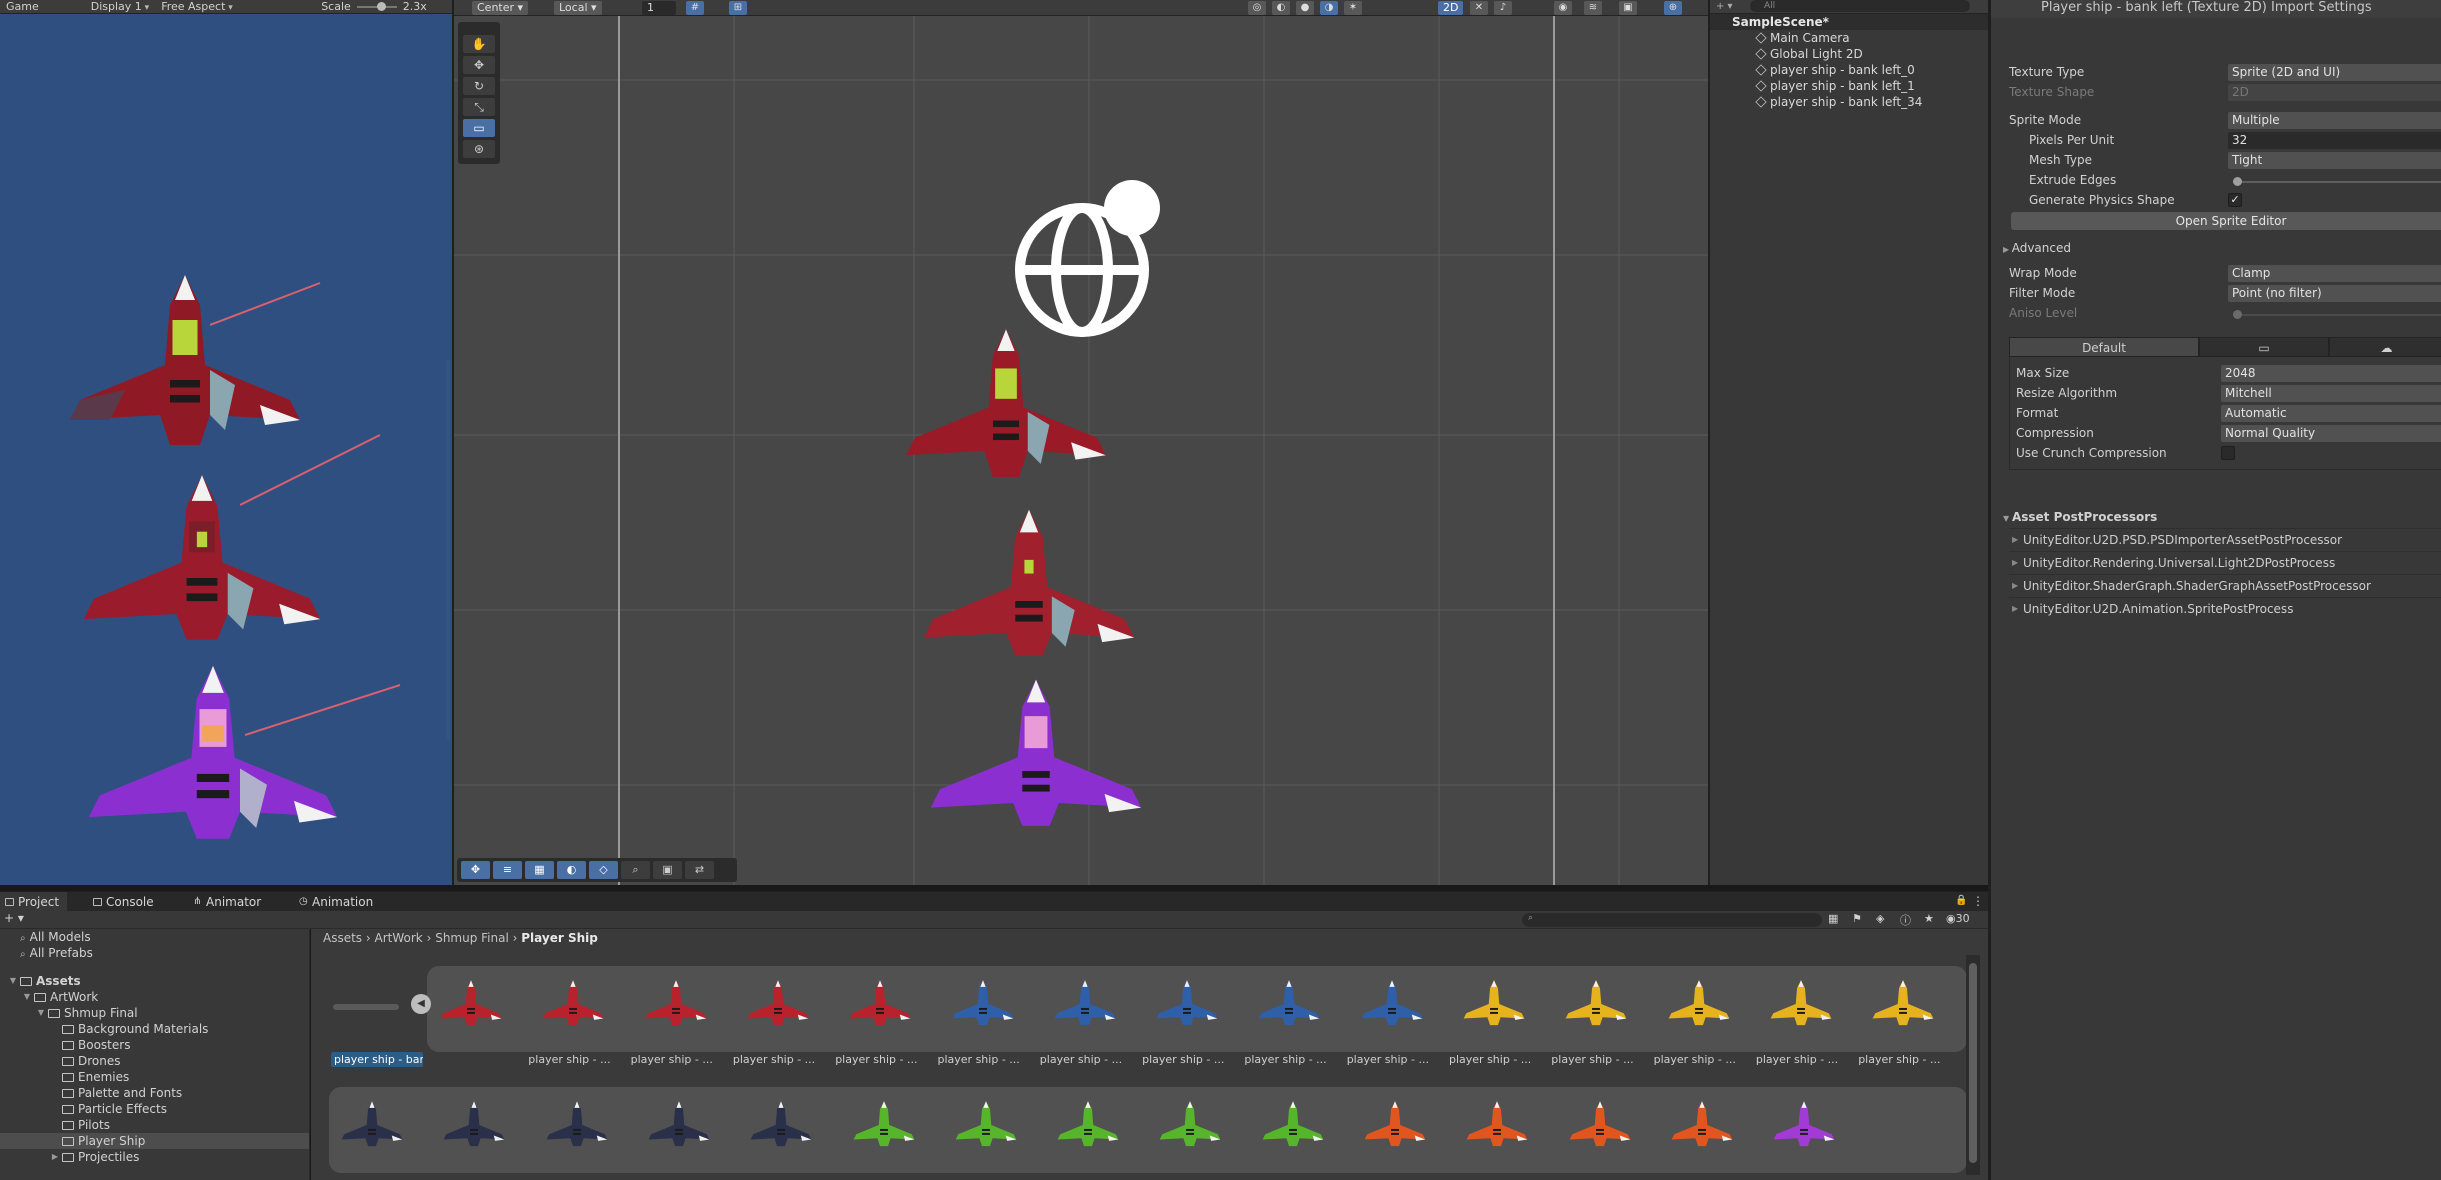  What do you see at coordinates (2104, 347) in the screenshot?
I see `tab-default: Default` at bounding box center [2104, 347].